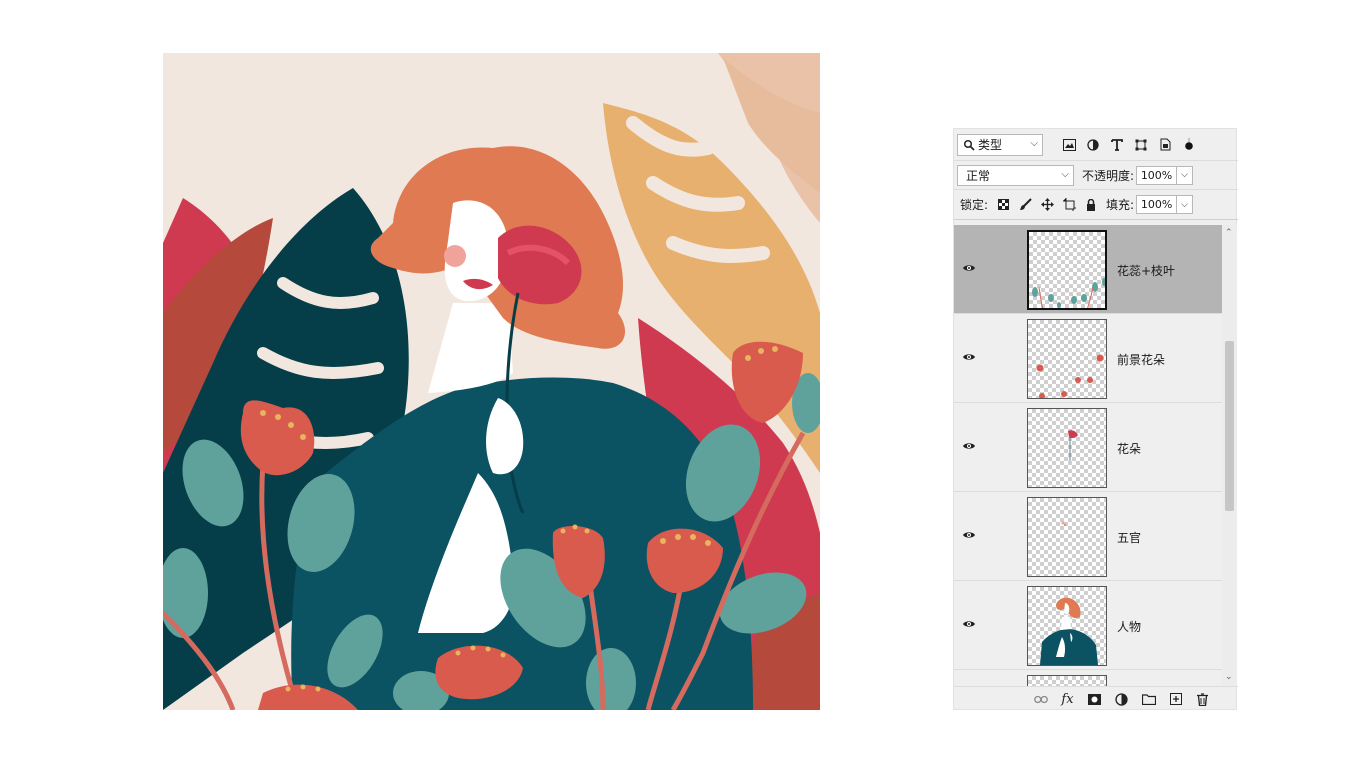 The image size is (1366, 762). What do you see at coordinates (1003, 205) in the screenshot?
I see `lock-transparent-icon` at bounding box center [1003, 205].